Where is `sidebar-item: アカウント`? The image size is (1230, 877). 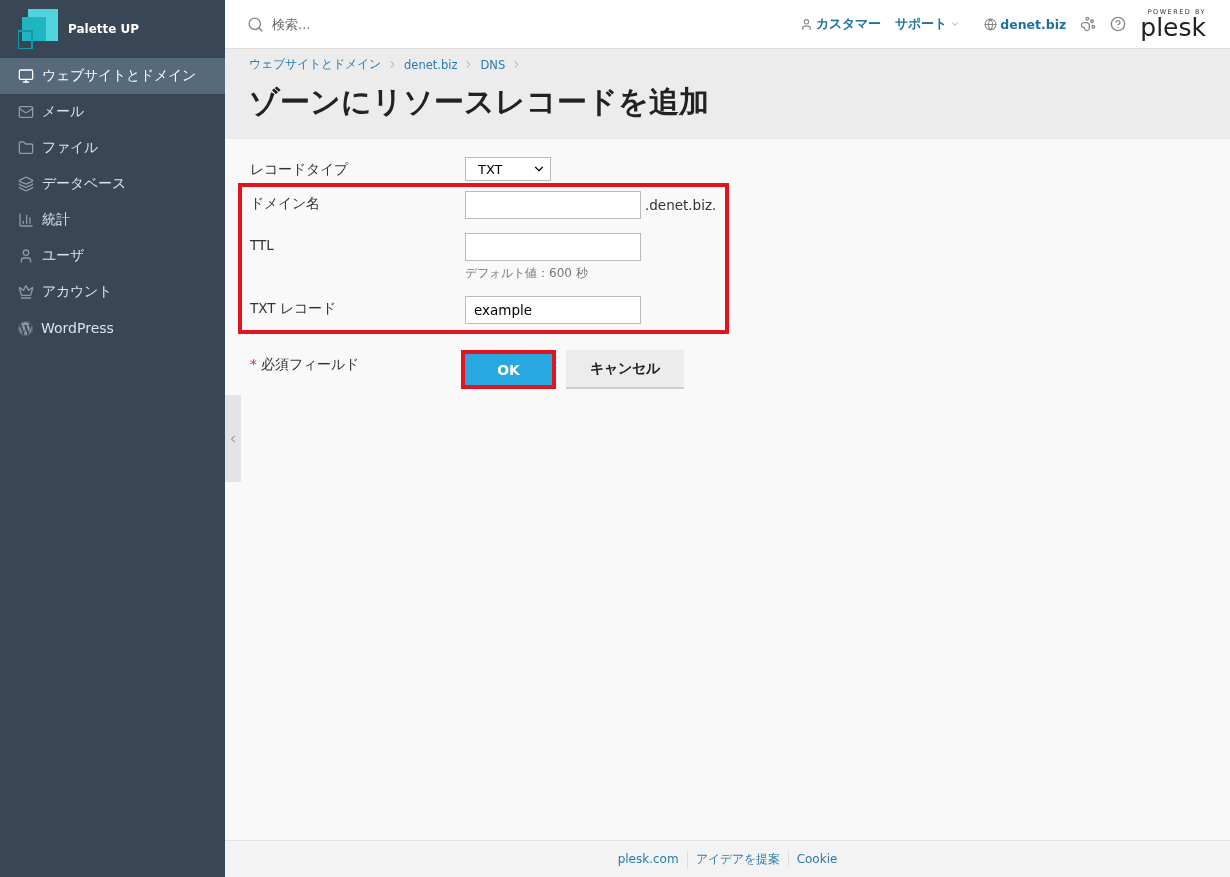
sidebar-item: アカウント is located at coordinates (112, 292).